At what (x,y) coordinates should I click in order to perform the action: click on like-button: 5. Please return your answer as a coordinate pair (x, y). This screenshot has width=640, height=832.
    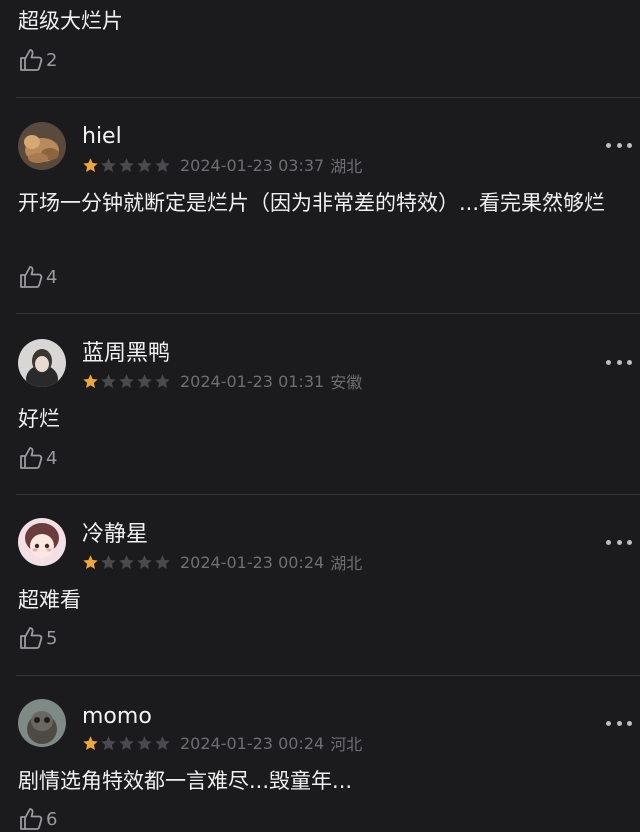
    Looking at the image, I should click on (37, 638).